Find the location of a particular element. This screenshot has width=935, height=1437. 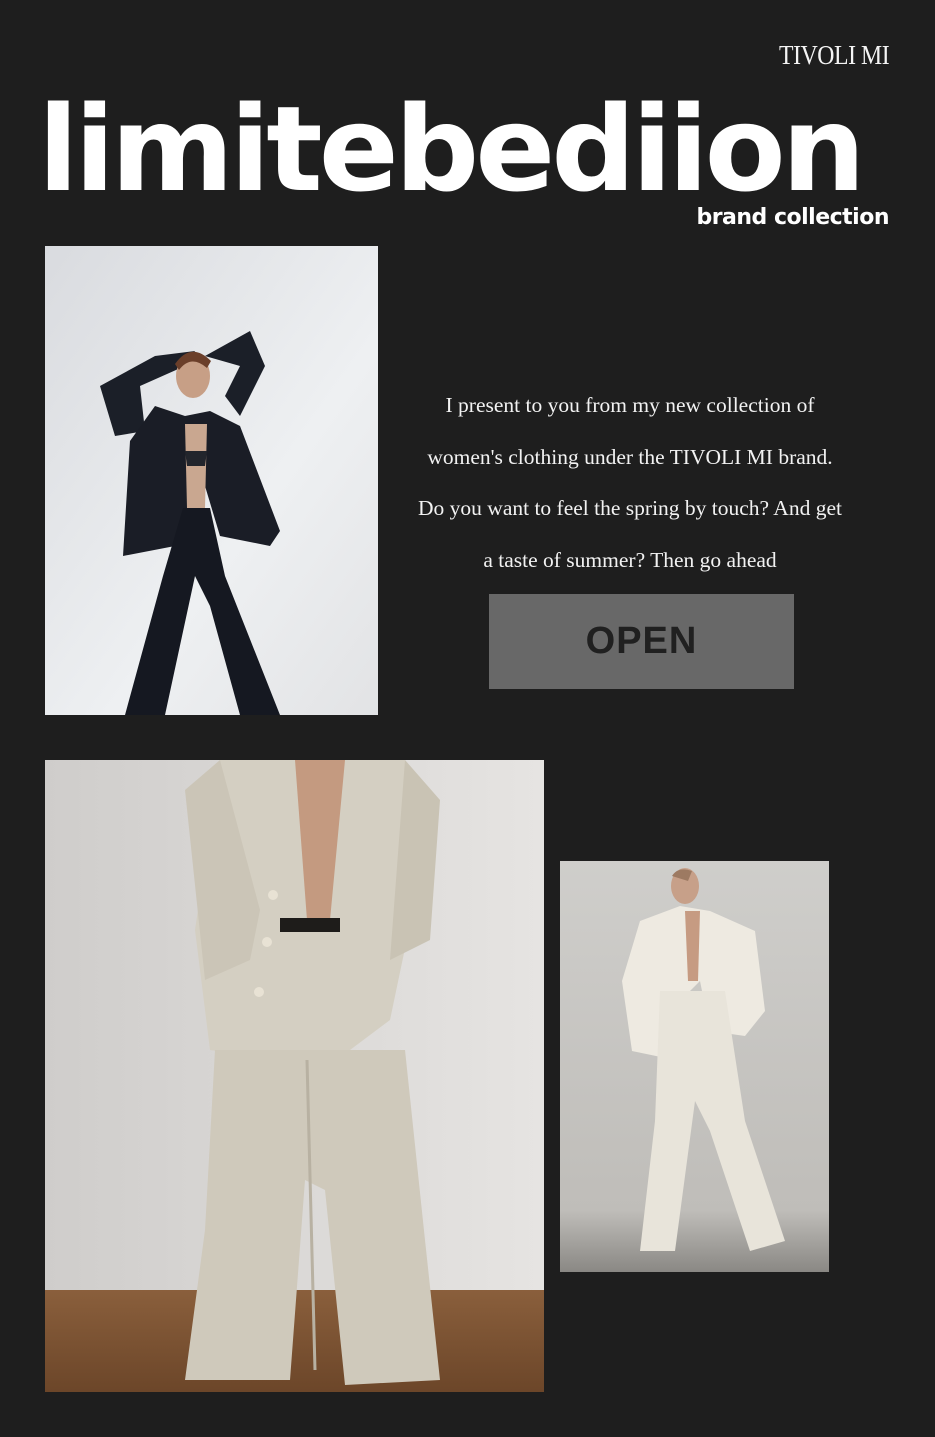

open-button: OPEN is located at coordinates (641, 641).